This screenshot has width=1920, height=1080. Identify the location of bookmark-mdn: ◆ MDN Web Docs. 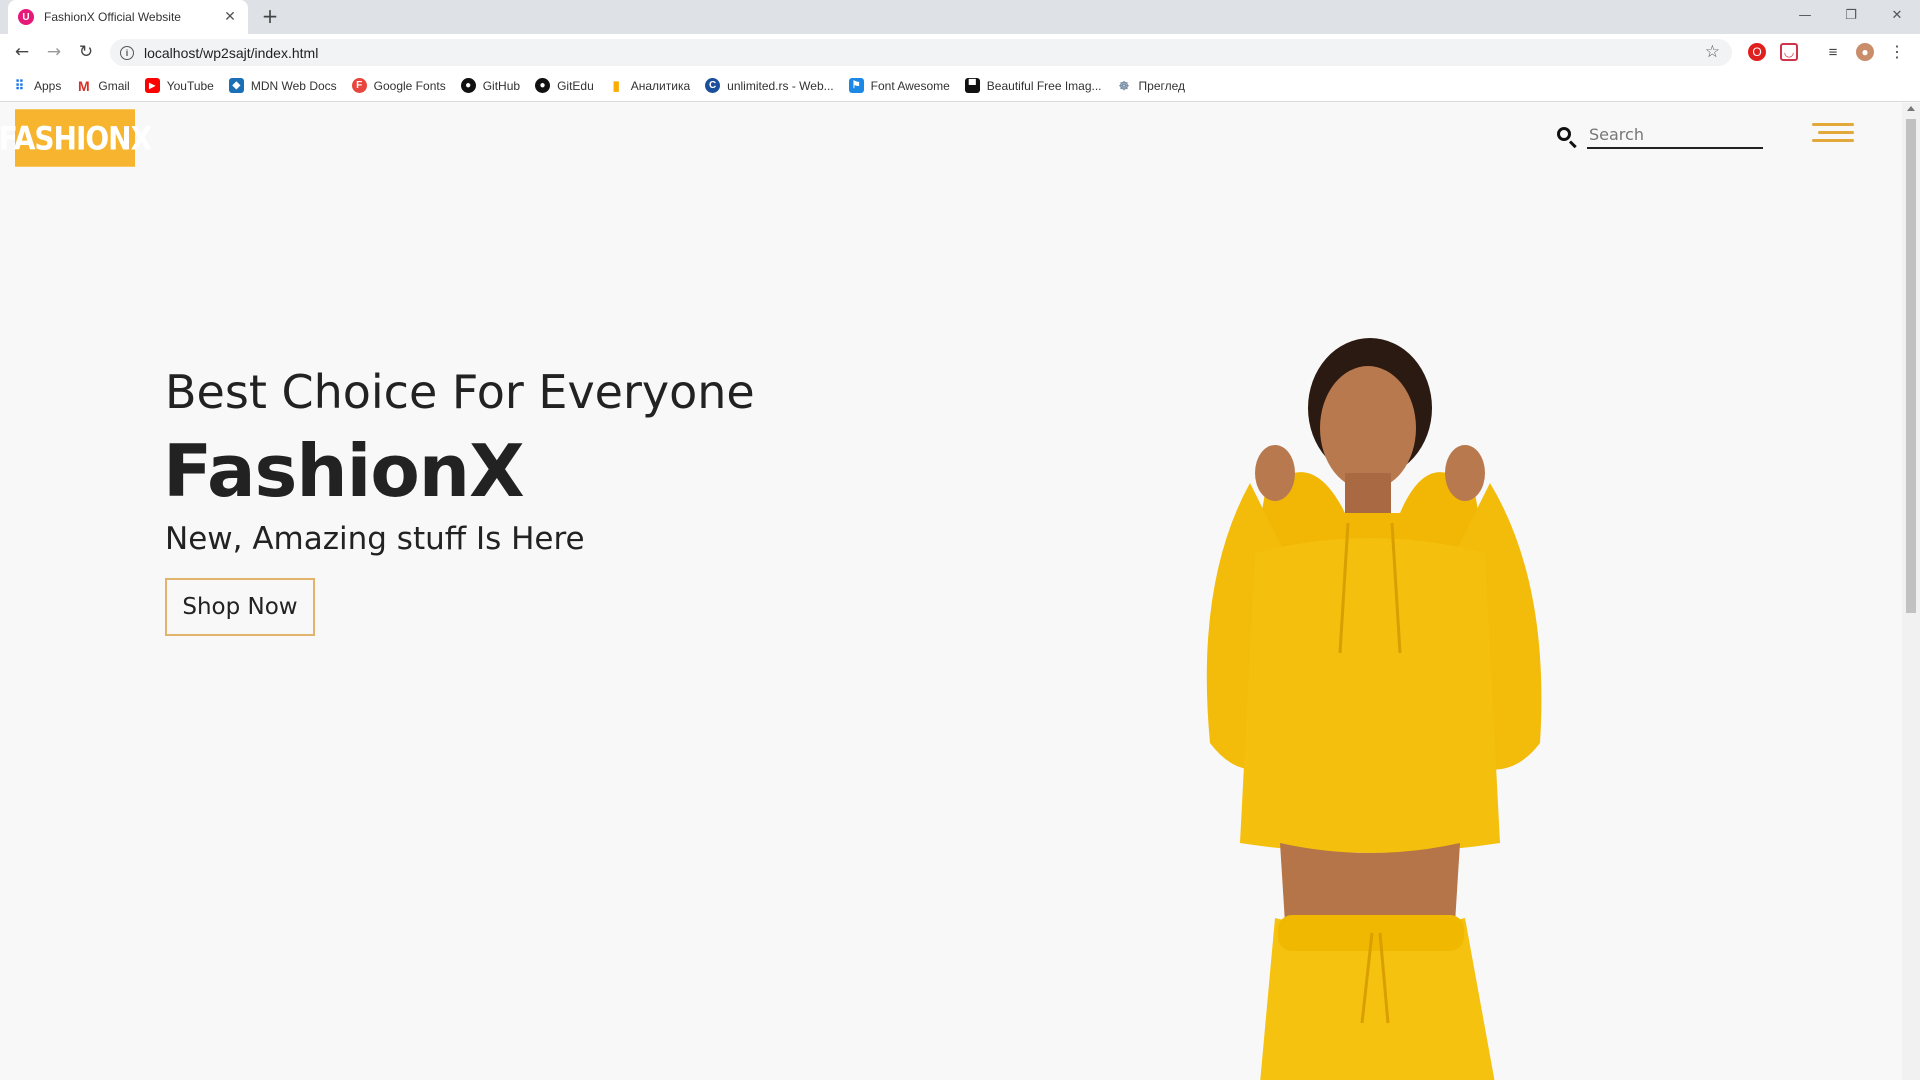
(282, 85).